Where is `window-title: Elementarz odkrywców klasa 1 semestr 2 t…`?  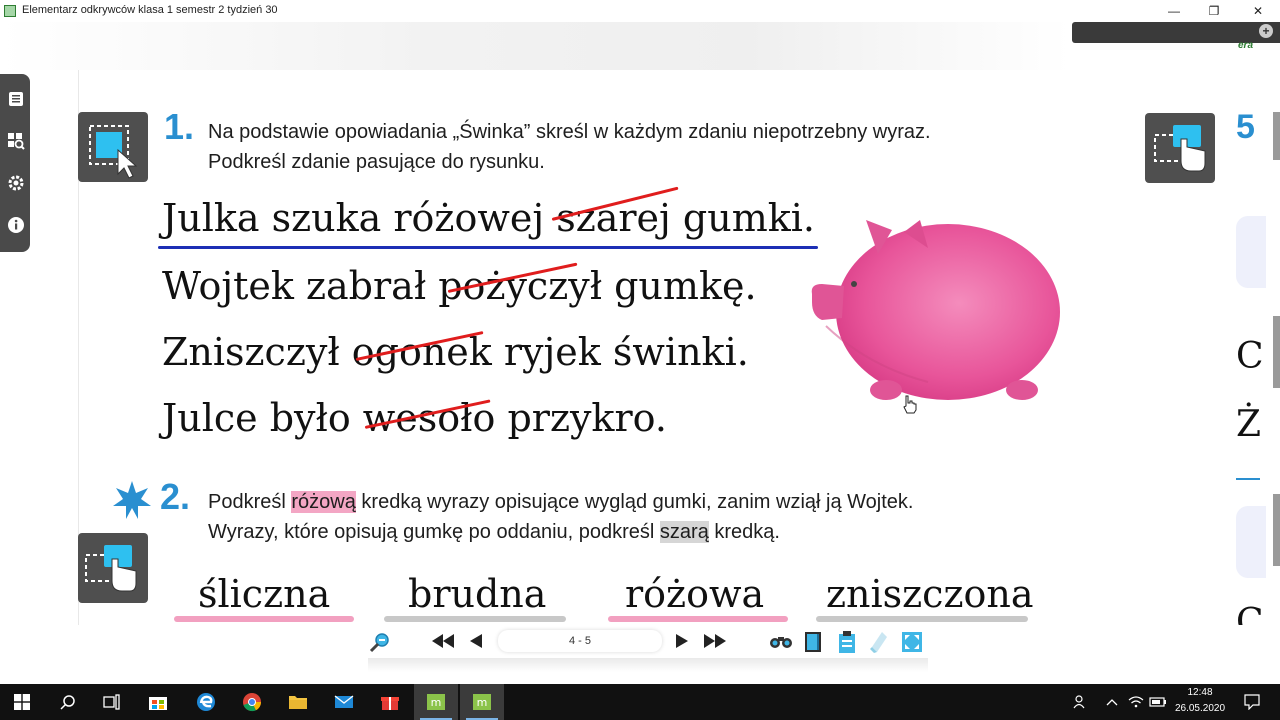
window-title: Elementarz odkrywców klasa 1 semestr 2 t… is located at coordinates (150, 10).